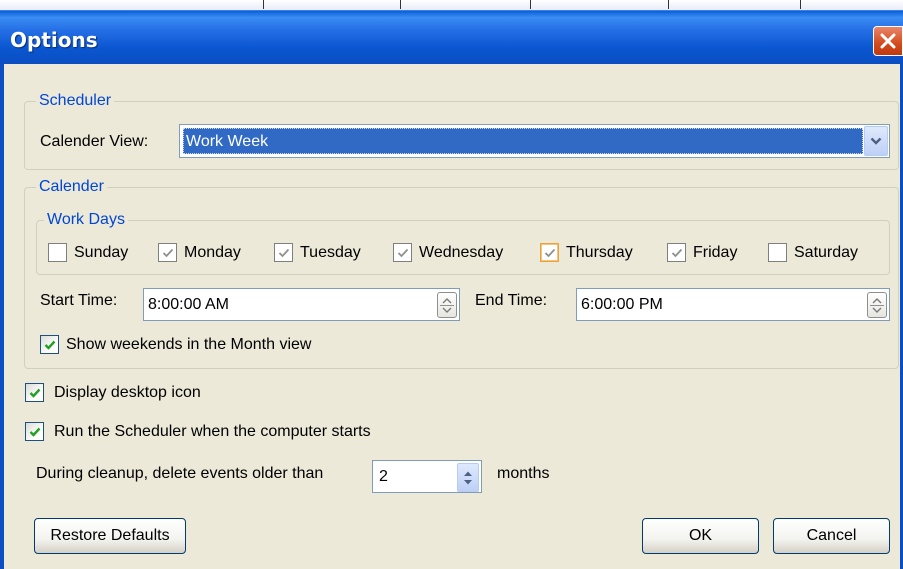 This screenshot has width=903, height=569. Describe the element at coordinates (523, 141) in the screenshot. I see `calendar-view-value: Work Week` at that location.